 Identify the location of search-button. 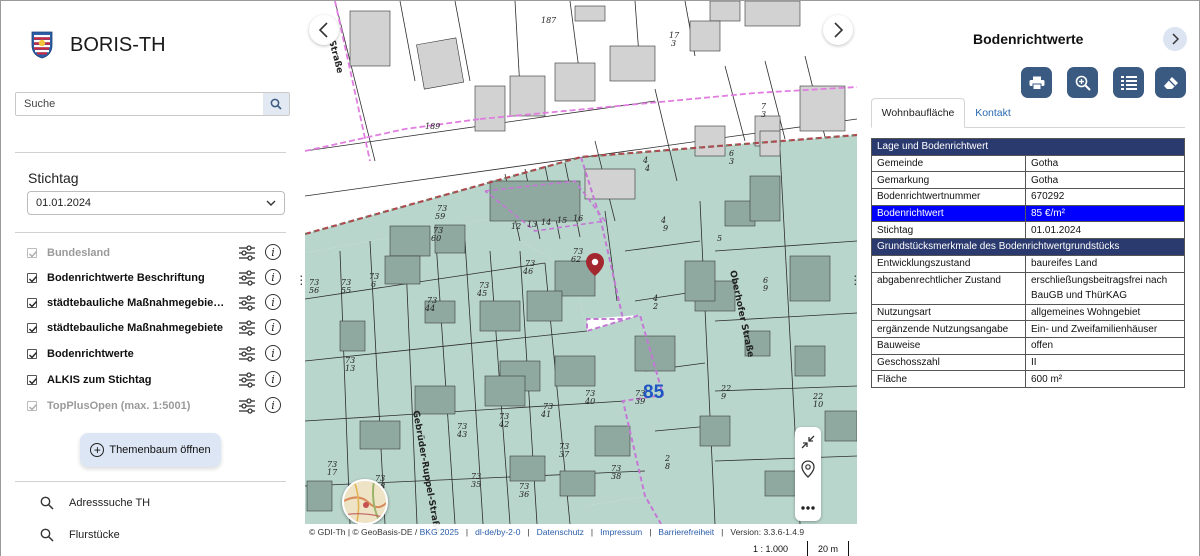
(276, 104).